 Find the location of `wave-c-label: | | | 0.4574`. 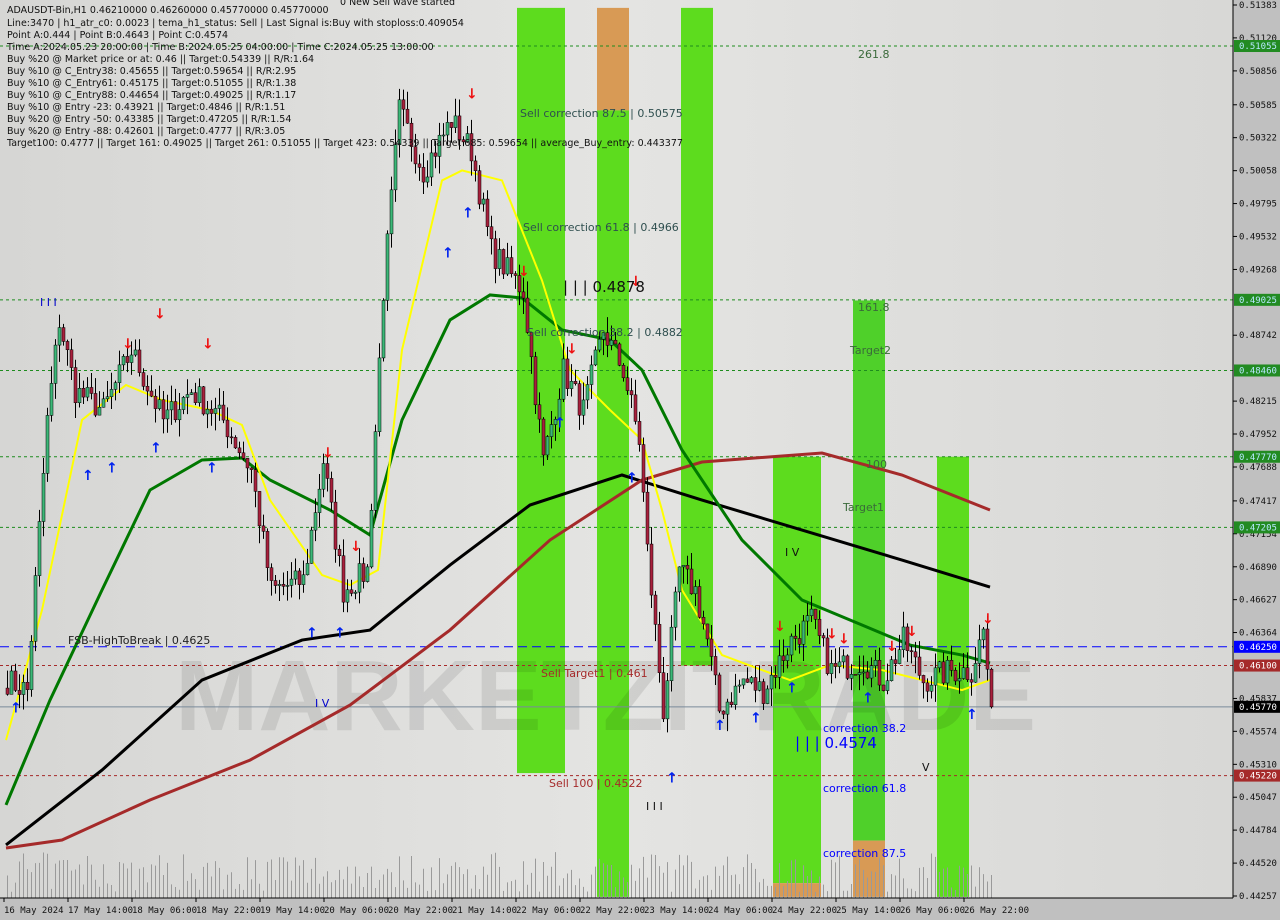

wave-c-label: | | | 0.4574 is located at coordinates (836, 743).